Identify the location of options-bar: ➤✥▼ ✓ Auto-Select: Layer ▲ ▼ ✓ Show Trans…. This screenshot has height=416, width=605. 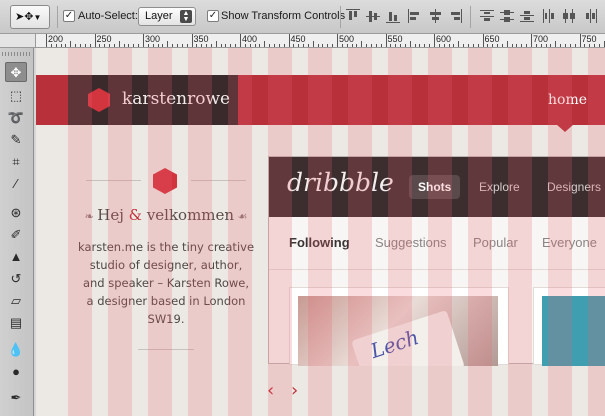
(302, 17).